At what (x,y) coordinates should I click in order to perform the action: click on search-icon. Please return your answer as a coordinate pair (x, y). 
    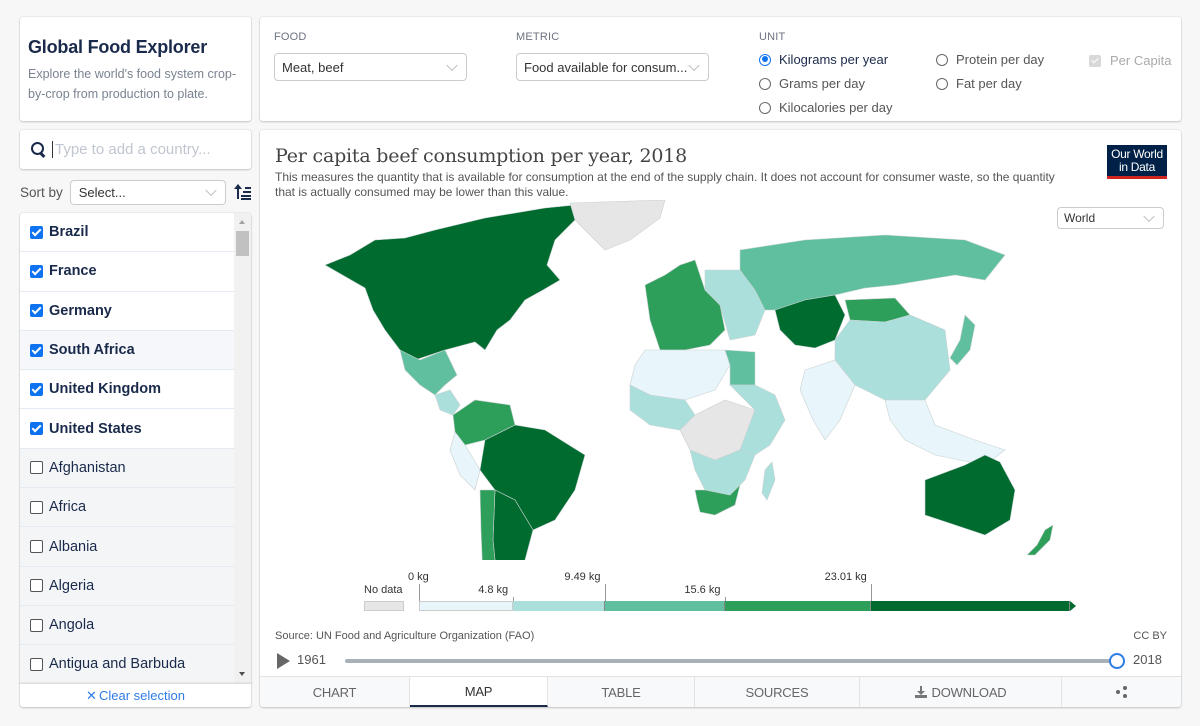
    Looking at the image, I should click on (39, 150).